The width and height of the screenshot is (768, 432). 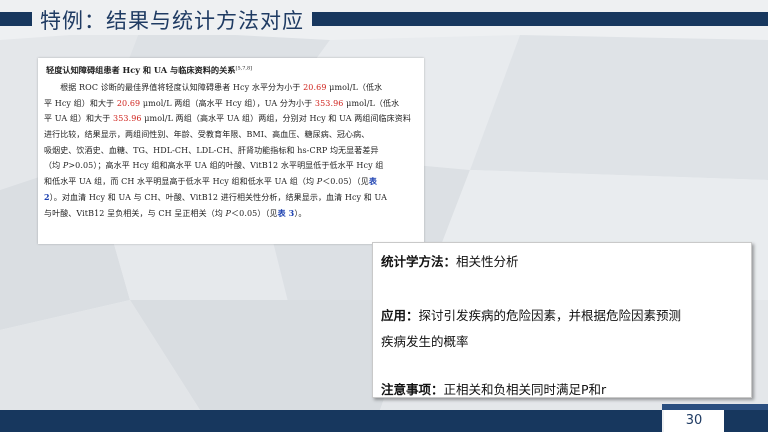 I want to click on note-caution: 注意事项：正相关和负相关同时满足P和r, so click(x=494, y=389).